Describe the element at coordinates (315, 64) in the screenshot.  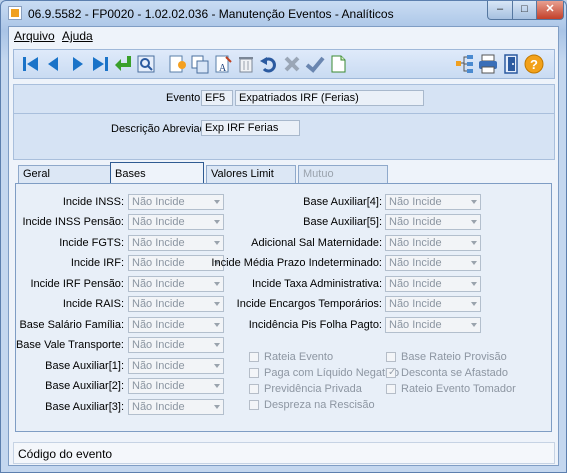
I see `ok-check-icon` at that location.